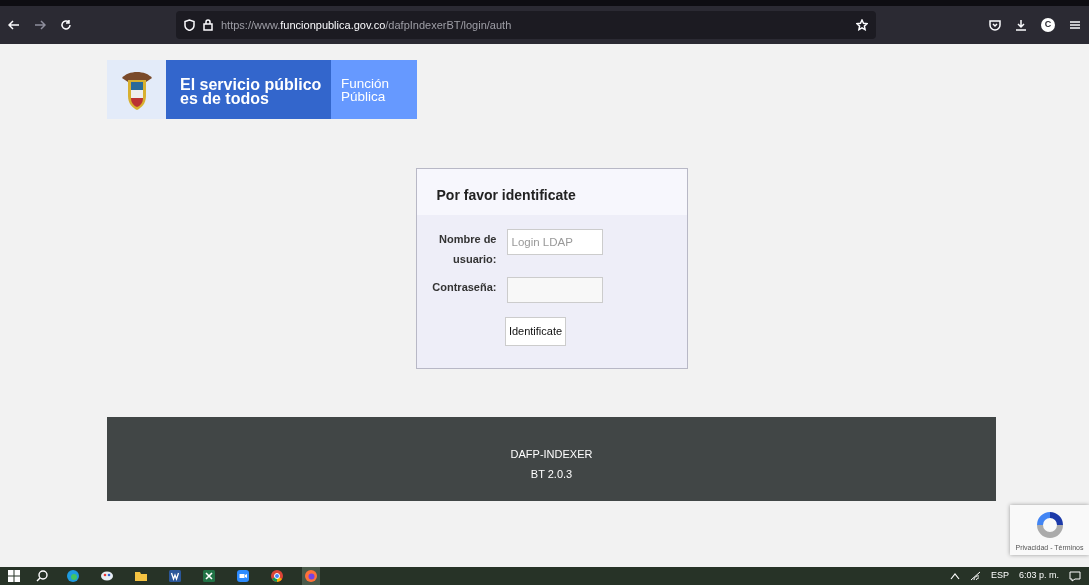 This screenshot has width=1089, height=585. What do you see at coordinates (374, 89) in the screenshot?
I see `entity-name: Función Pública` at bounding box center [374, 89].